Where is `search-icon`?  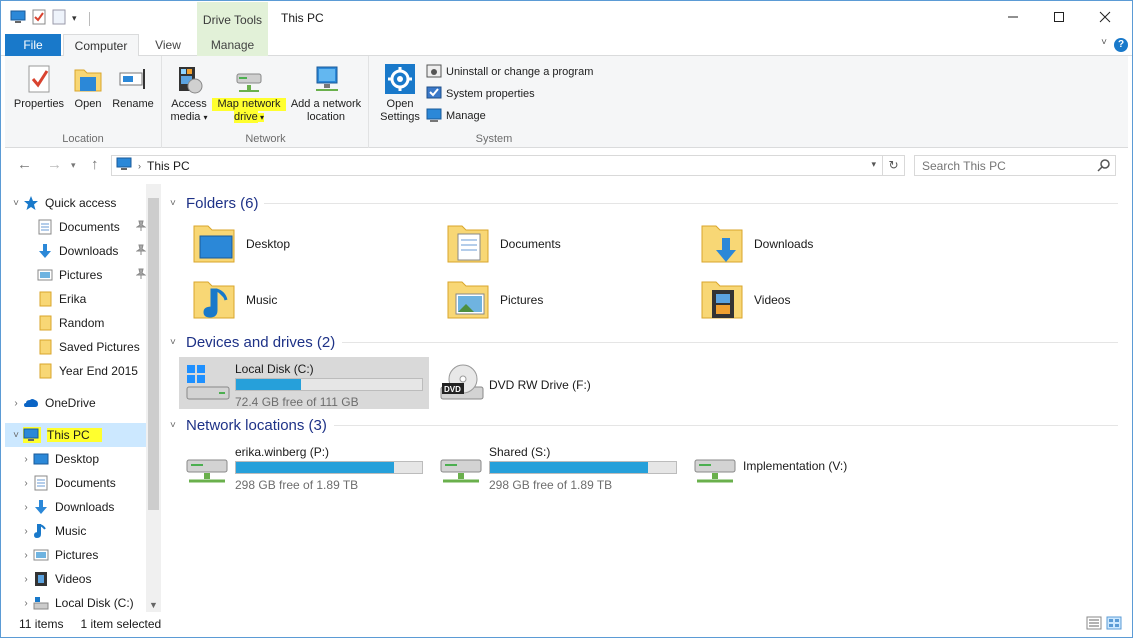
search-icon is located at coordinates (1103, 167).